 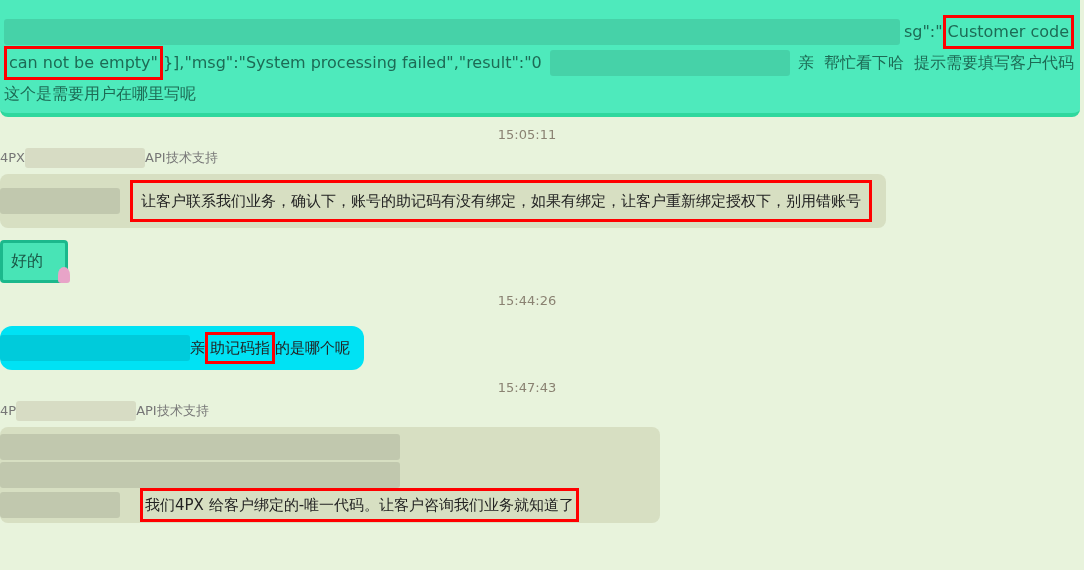 What do you see at coordinates (34, 261) in the screenshot?
I see `sticker-text: 好的` at bounding box center [34, 261].